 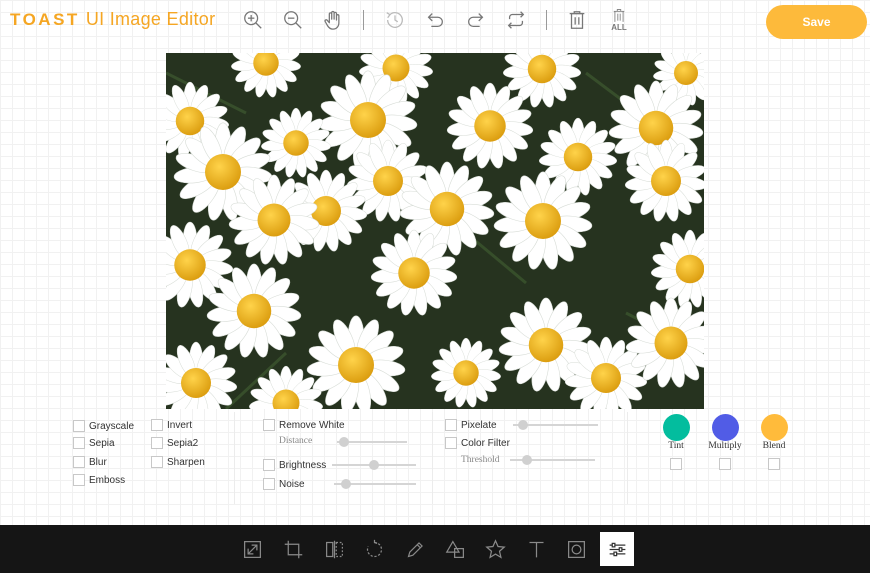 I want to click on filter-emboss: Emboss, so click(x=99, y=480).